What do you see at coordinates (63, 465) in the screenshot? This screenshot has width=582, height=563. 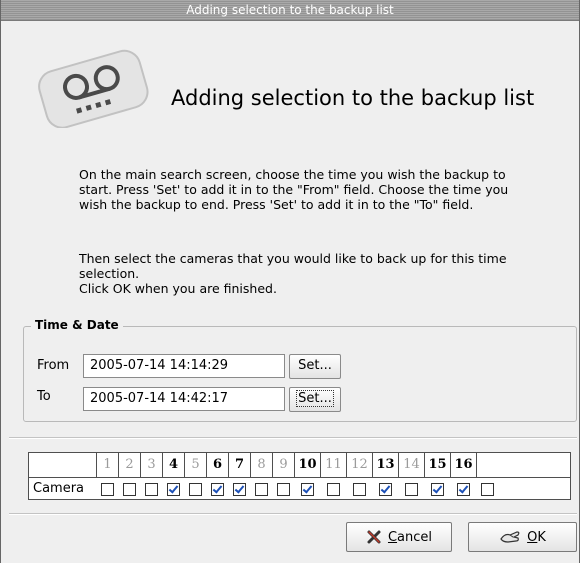 I see `camera-header-corner` at bounding box center [63, 465].